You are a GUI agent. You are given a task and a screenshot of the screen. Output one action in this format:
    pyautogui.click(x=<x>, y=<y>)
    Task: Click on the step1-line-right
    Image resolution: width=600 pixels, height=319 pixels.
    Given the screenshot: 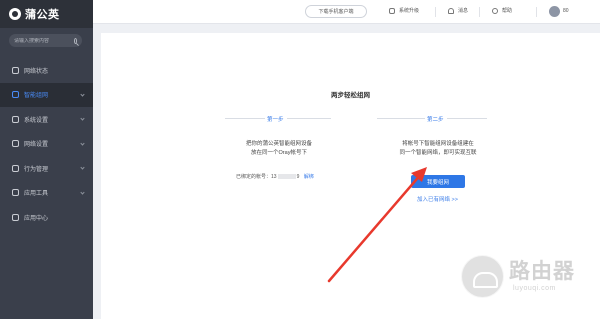 What is the action you would take?
    pyautogui.click(x=309, y=118)
    